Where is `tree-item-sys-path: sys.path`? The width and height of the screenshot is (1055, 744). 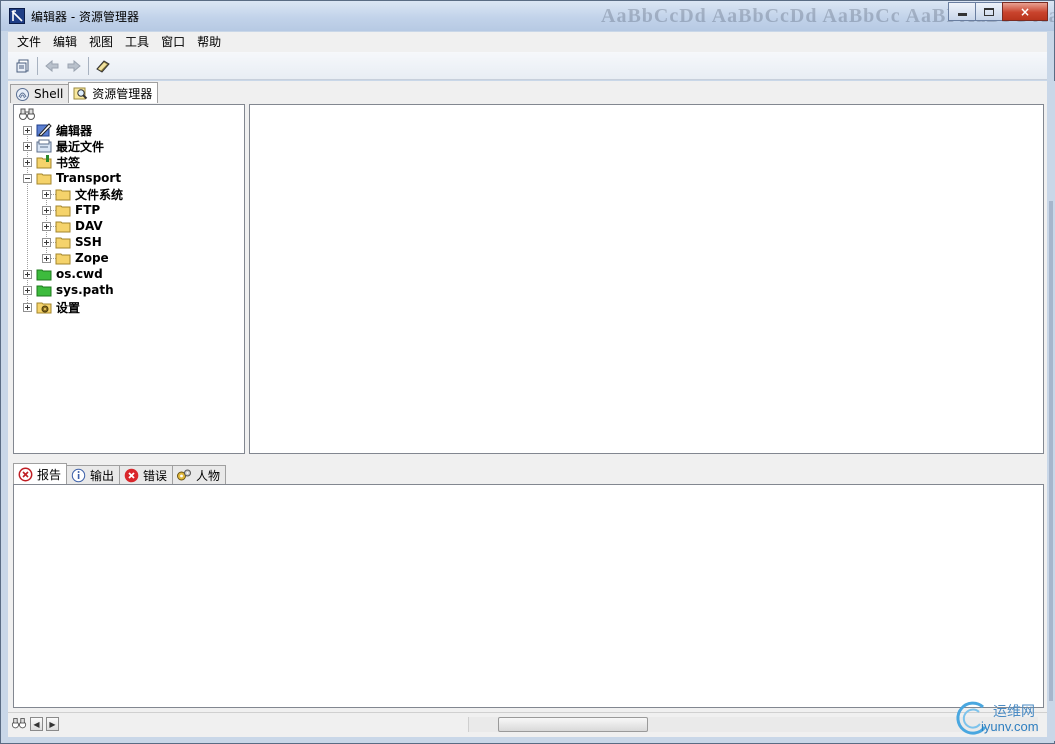 tree-item-sys-path: sys.path is located at coordinates (68, 290).